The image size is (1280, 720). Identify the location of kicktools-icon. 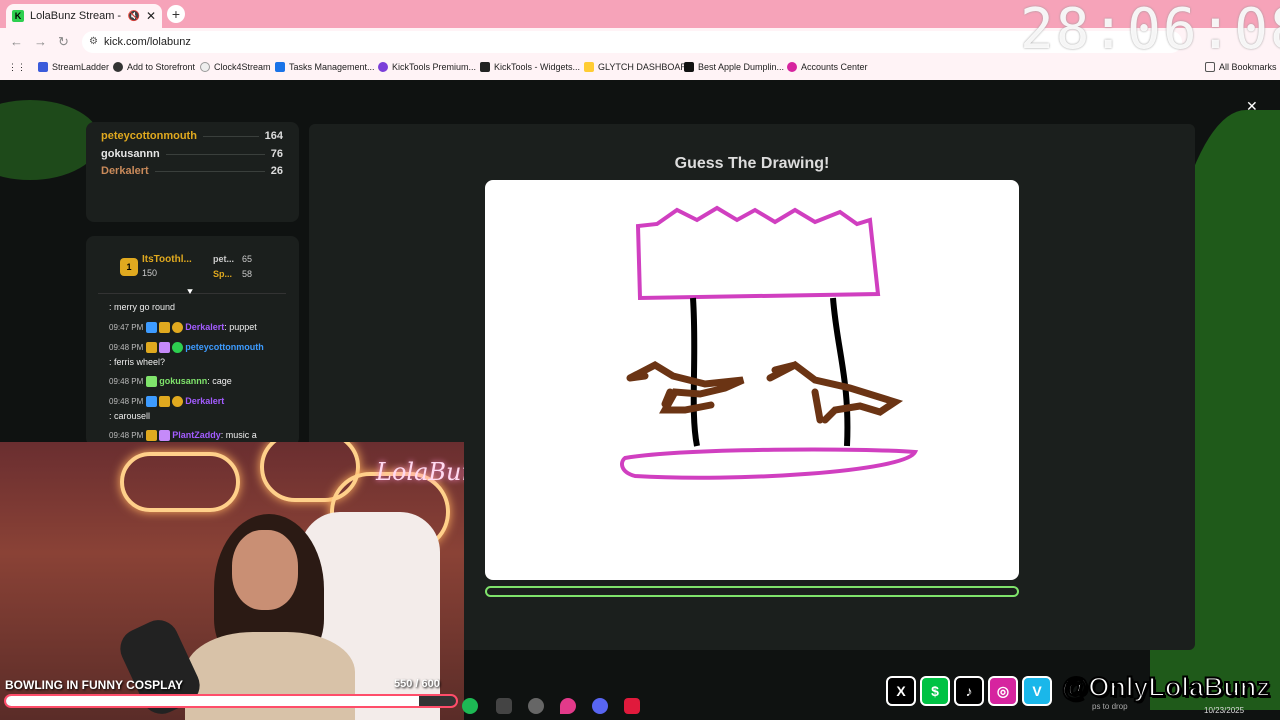
(383, 67).